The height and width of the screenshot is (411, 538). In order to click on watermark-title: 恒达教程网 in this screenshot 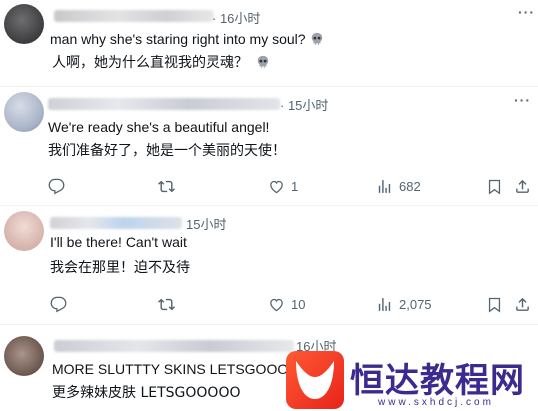, I will do `click(437, 381)`.